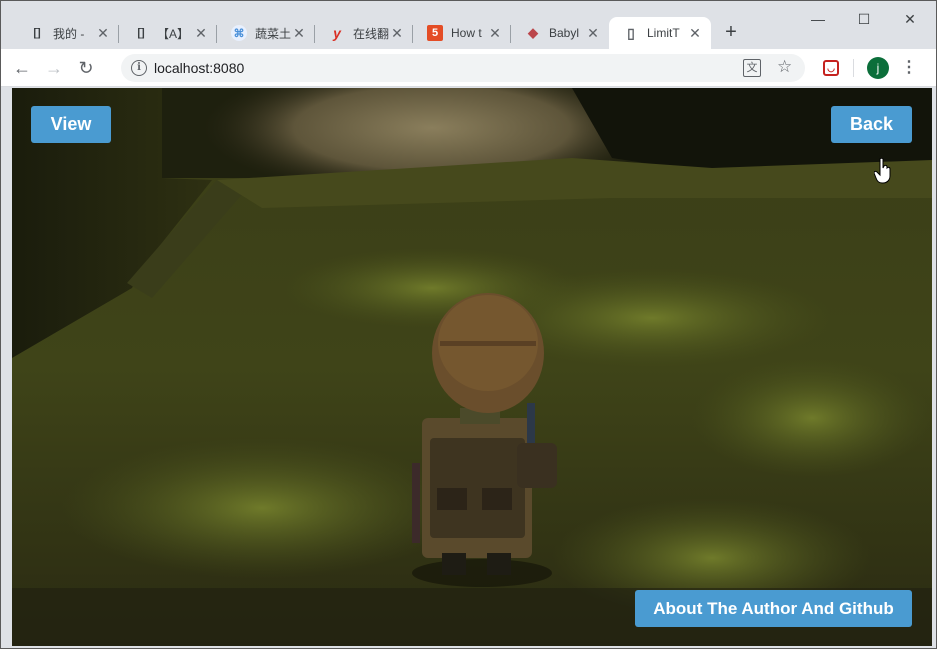 Image resolution: width=937 pixels, height=649 pixels. I want to click on back-arrow-icon: ←, so click(22, 68).